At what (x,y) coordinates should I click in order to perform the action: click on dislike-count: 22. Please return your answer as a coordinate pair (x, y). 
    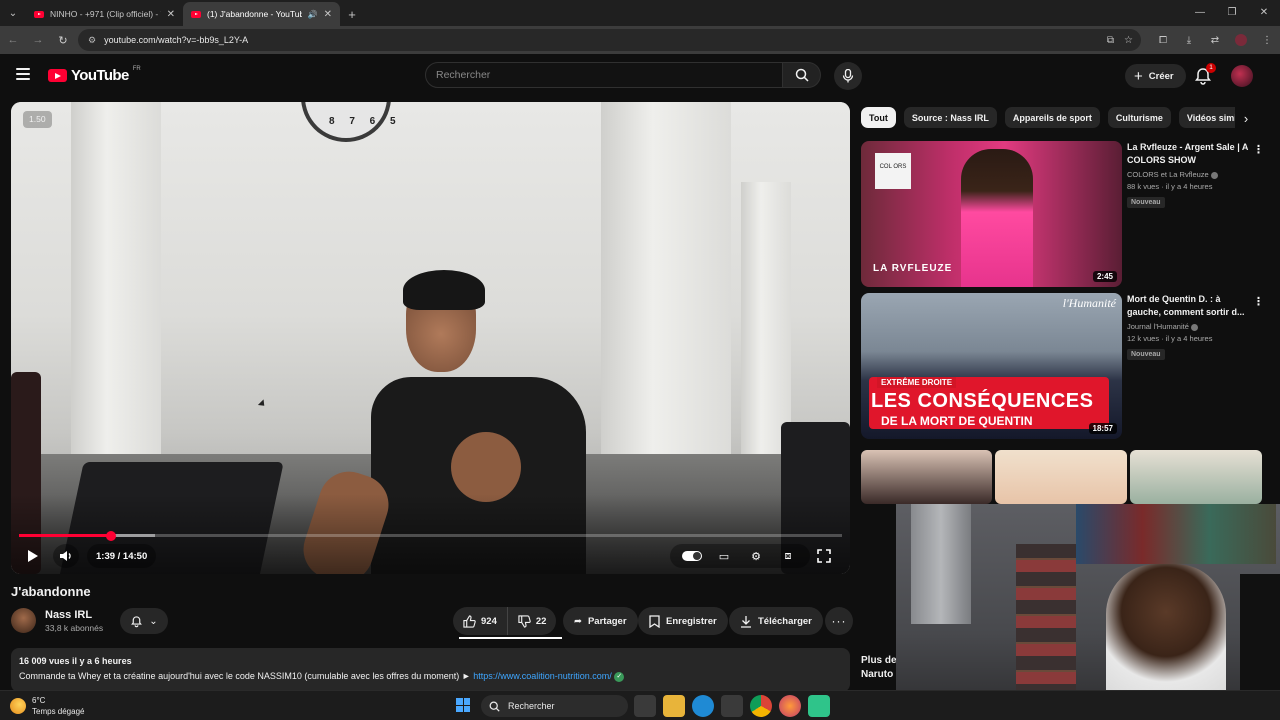
    Looking at the image, I should click on (541, 621).